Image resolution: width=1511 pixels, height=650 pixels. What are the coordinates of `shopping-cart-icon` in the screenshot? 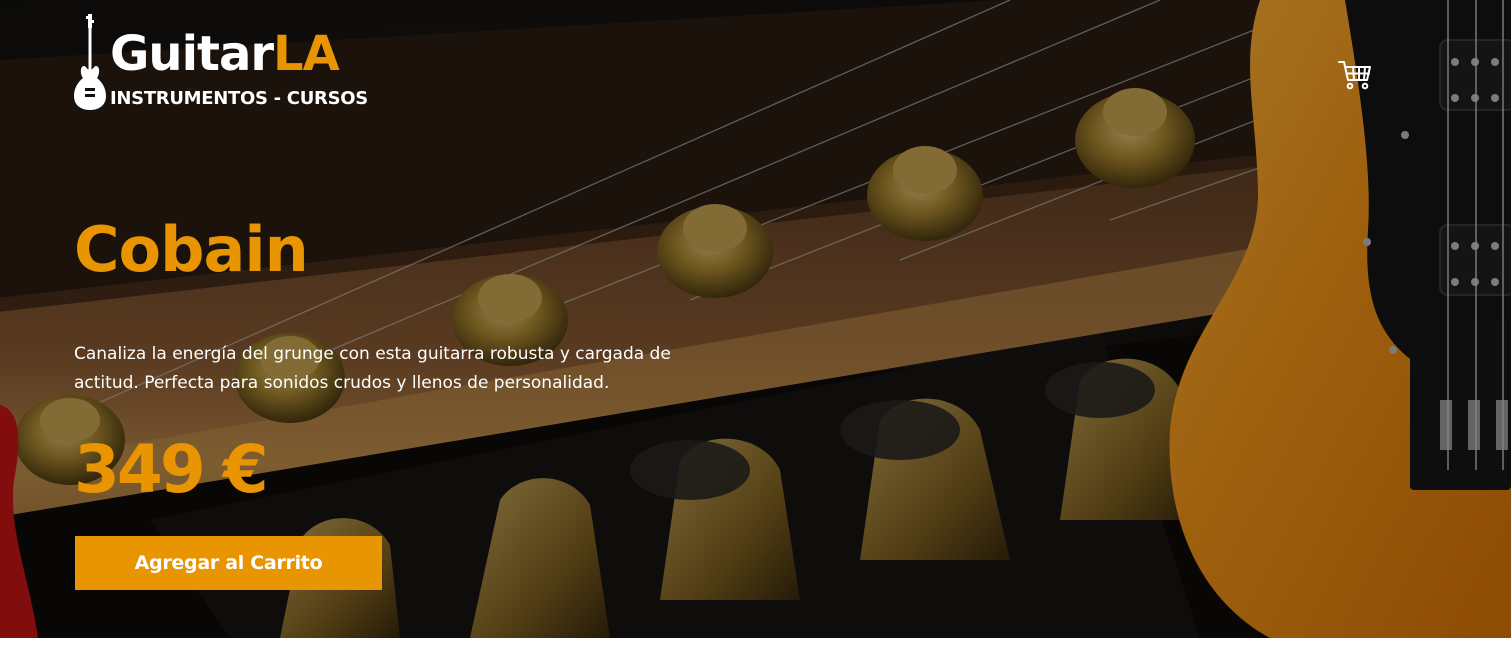 It's located at (1355, 75).